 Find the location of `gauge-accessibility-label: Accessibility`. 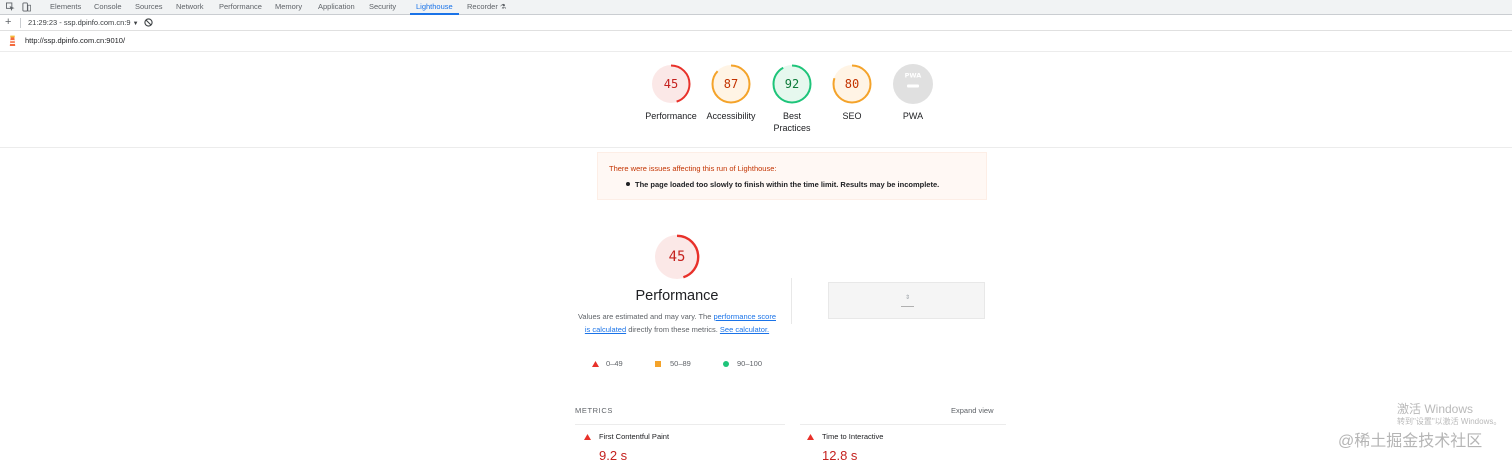

gauge-accessibility-label: Accessibility is located at coordinates (731, 116).